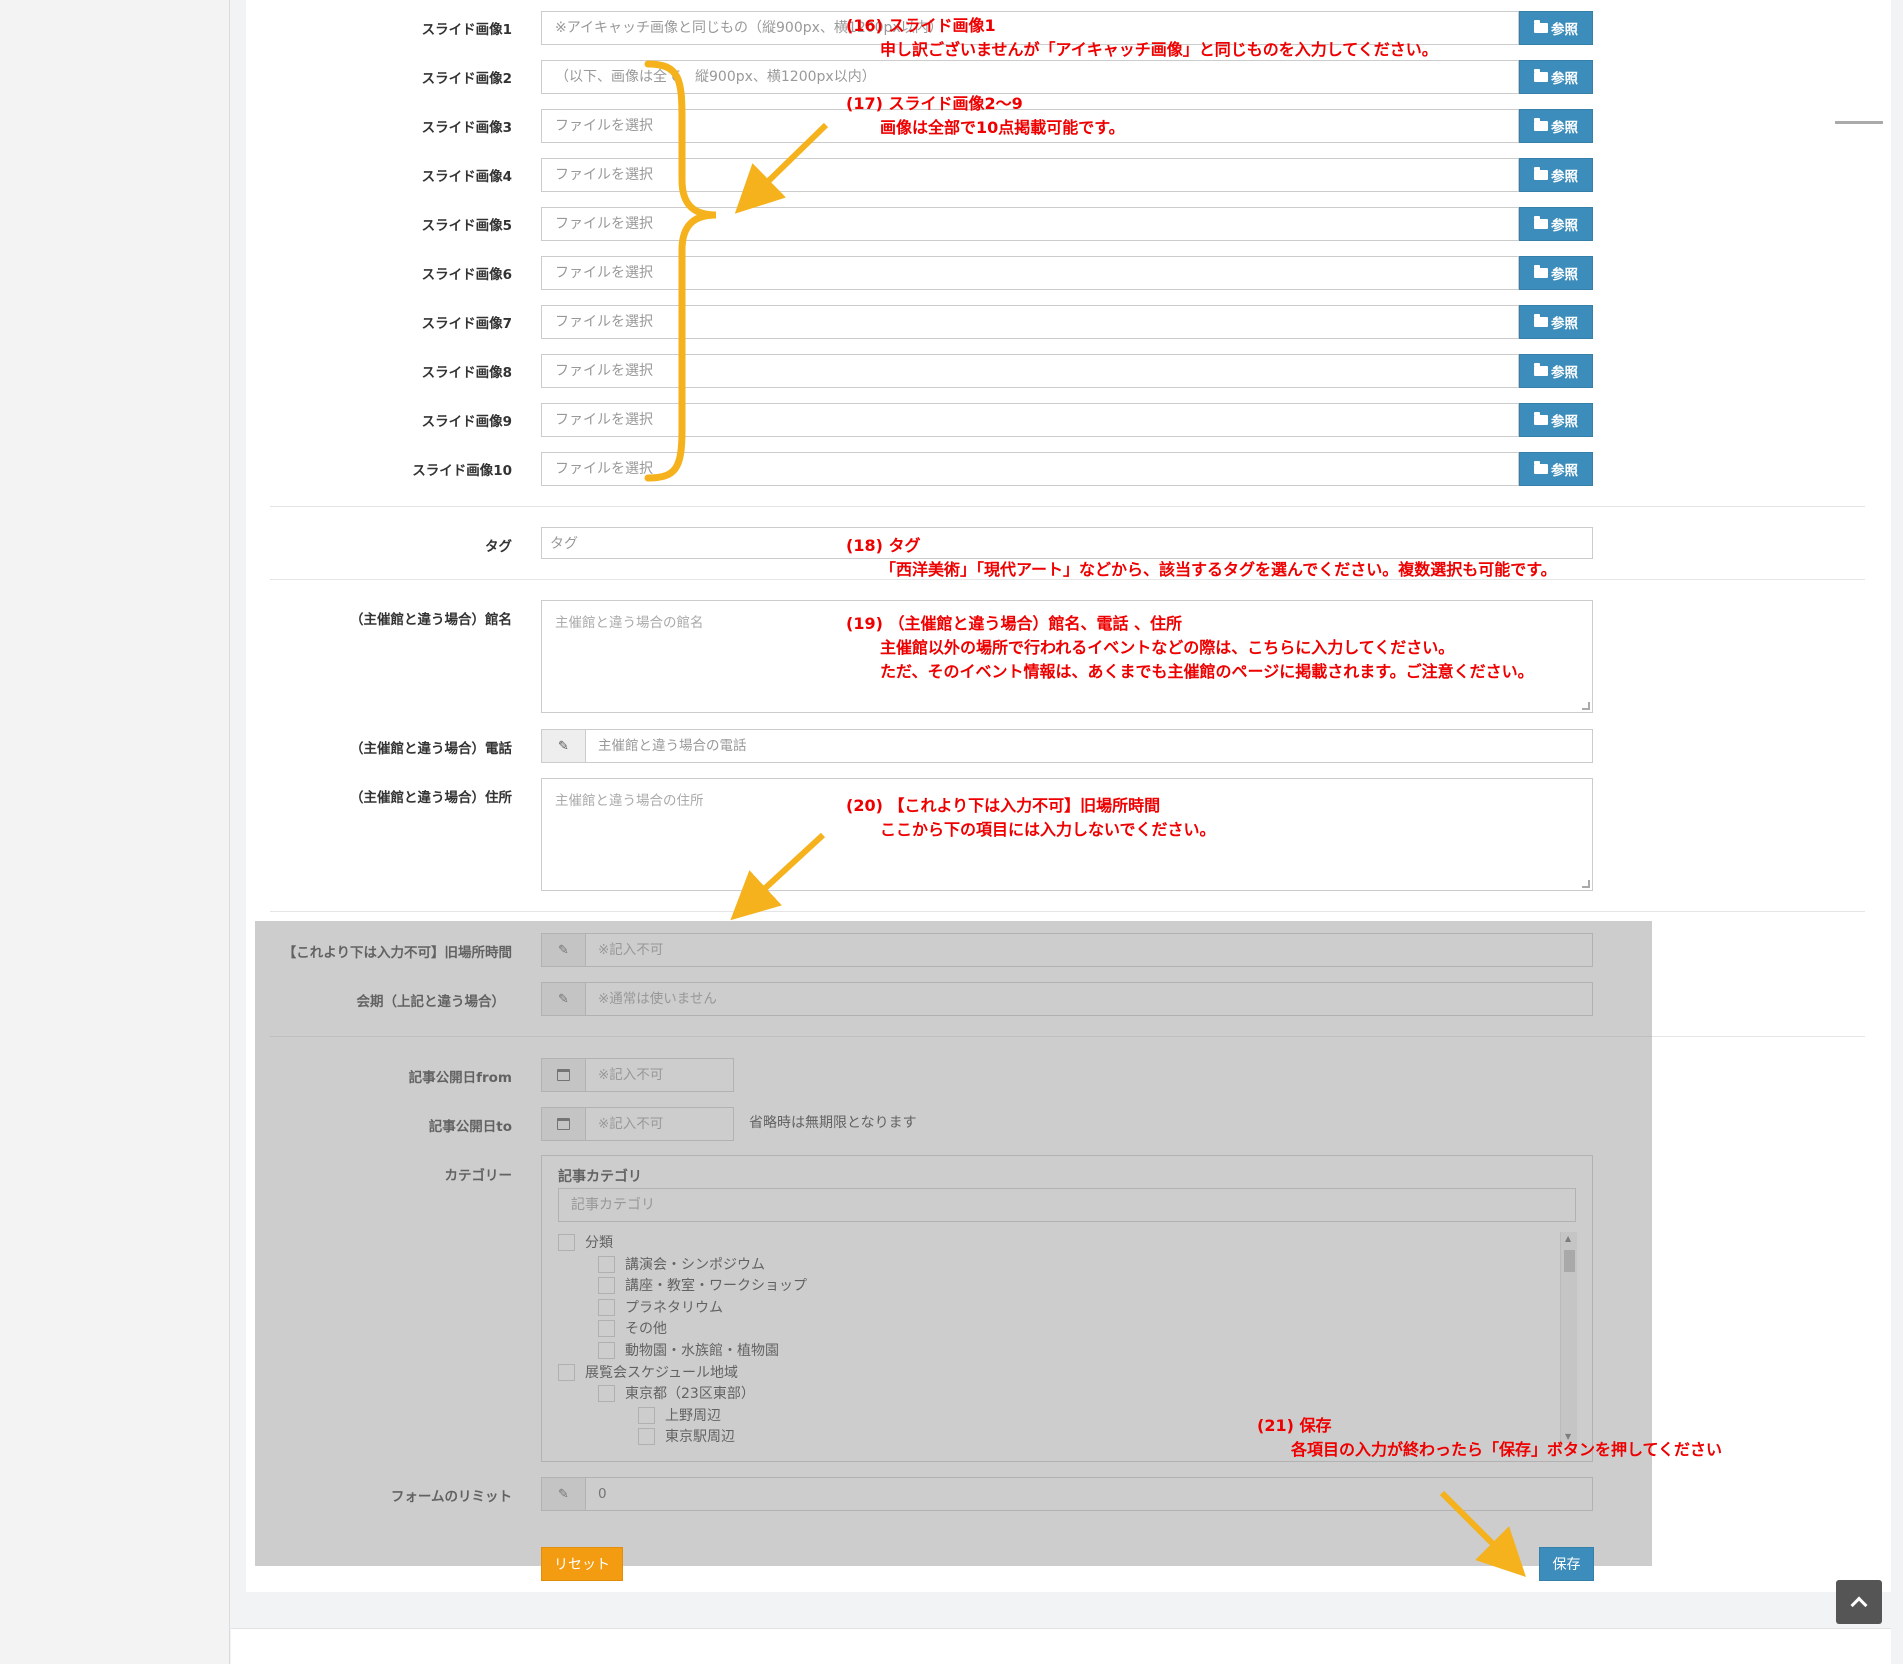 This screenshot has width=1903, height=1664. Describe the element at coordinates (680, 271) in the screenshot. I see `curly-brace` at that location.